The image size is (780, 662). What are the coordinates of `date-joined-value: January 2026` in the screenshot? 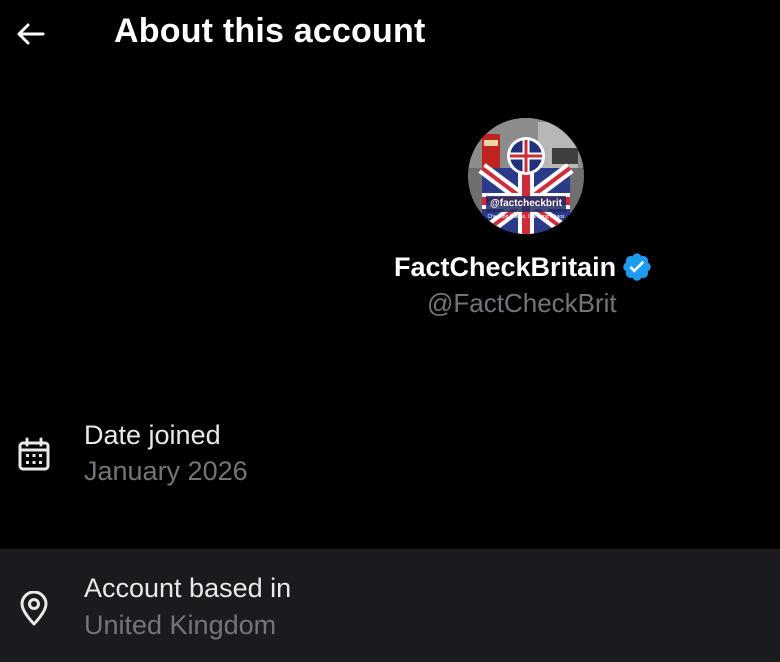 It's located at (166, 471).